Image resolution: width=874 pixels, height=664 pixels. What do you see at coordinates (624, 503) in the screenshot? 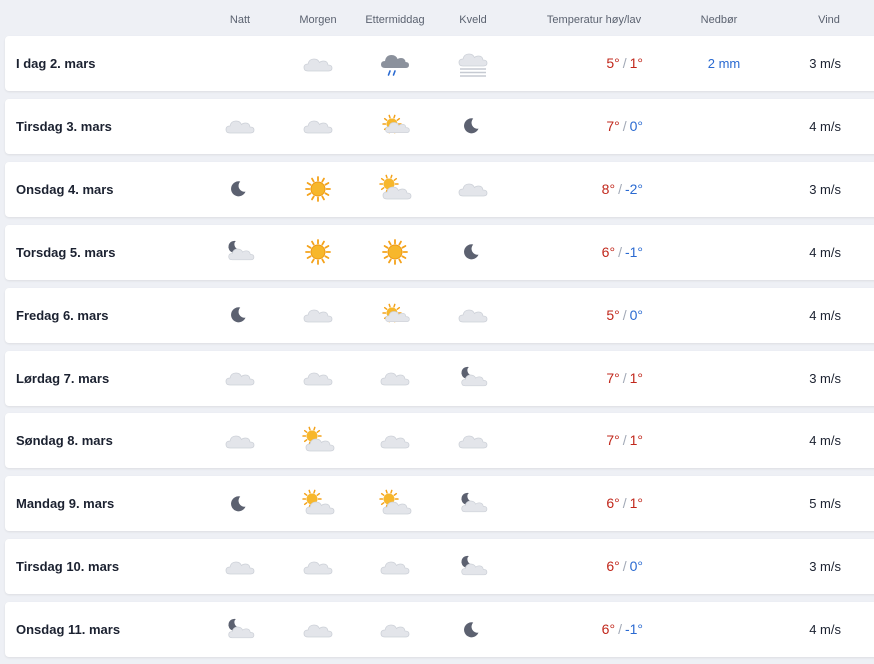
I see `temperature-high-low: 6°/1°` at bounding box center [624, 503].